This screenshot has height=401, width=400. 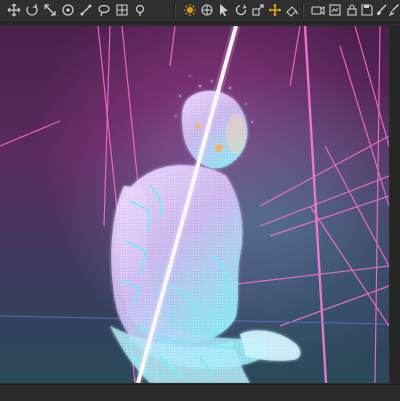 What do you see at coordinates (122, 10) in the screenshot?
I see `grid-snap-icon` at bounding box center [122, 10].